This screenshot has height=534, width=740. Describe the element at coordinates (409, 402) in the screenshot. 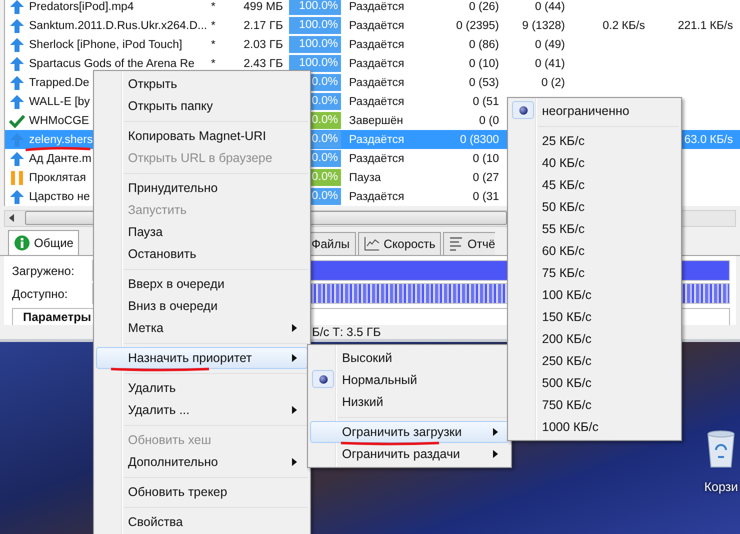

I see `menu-item: Низкий` at that location.